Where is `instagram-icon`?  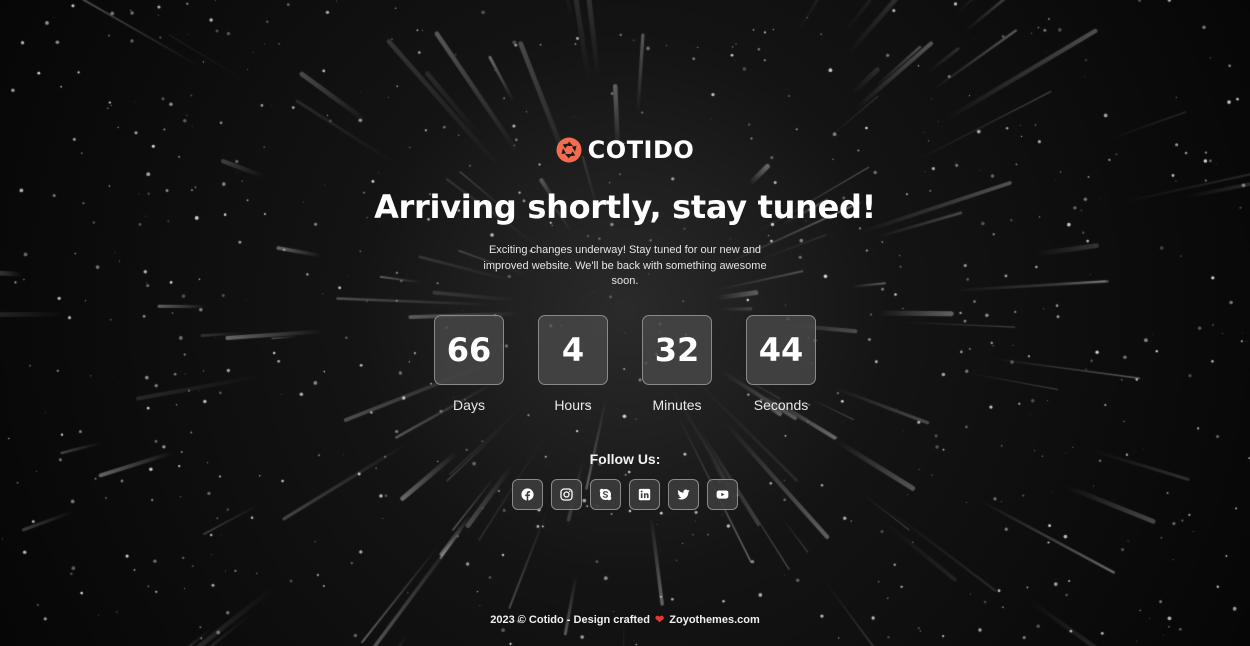 instagram-icon is located at coordinates (566, 494).